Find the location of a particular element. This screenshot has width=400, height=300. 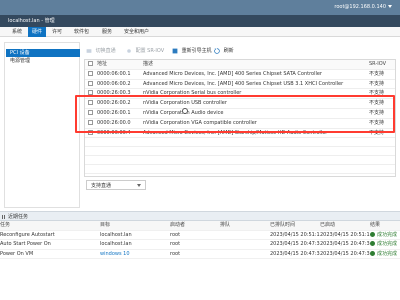

mouse-cursor is located at coordinates (185, 111).